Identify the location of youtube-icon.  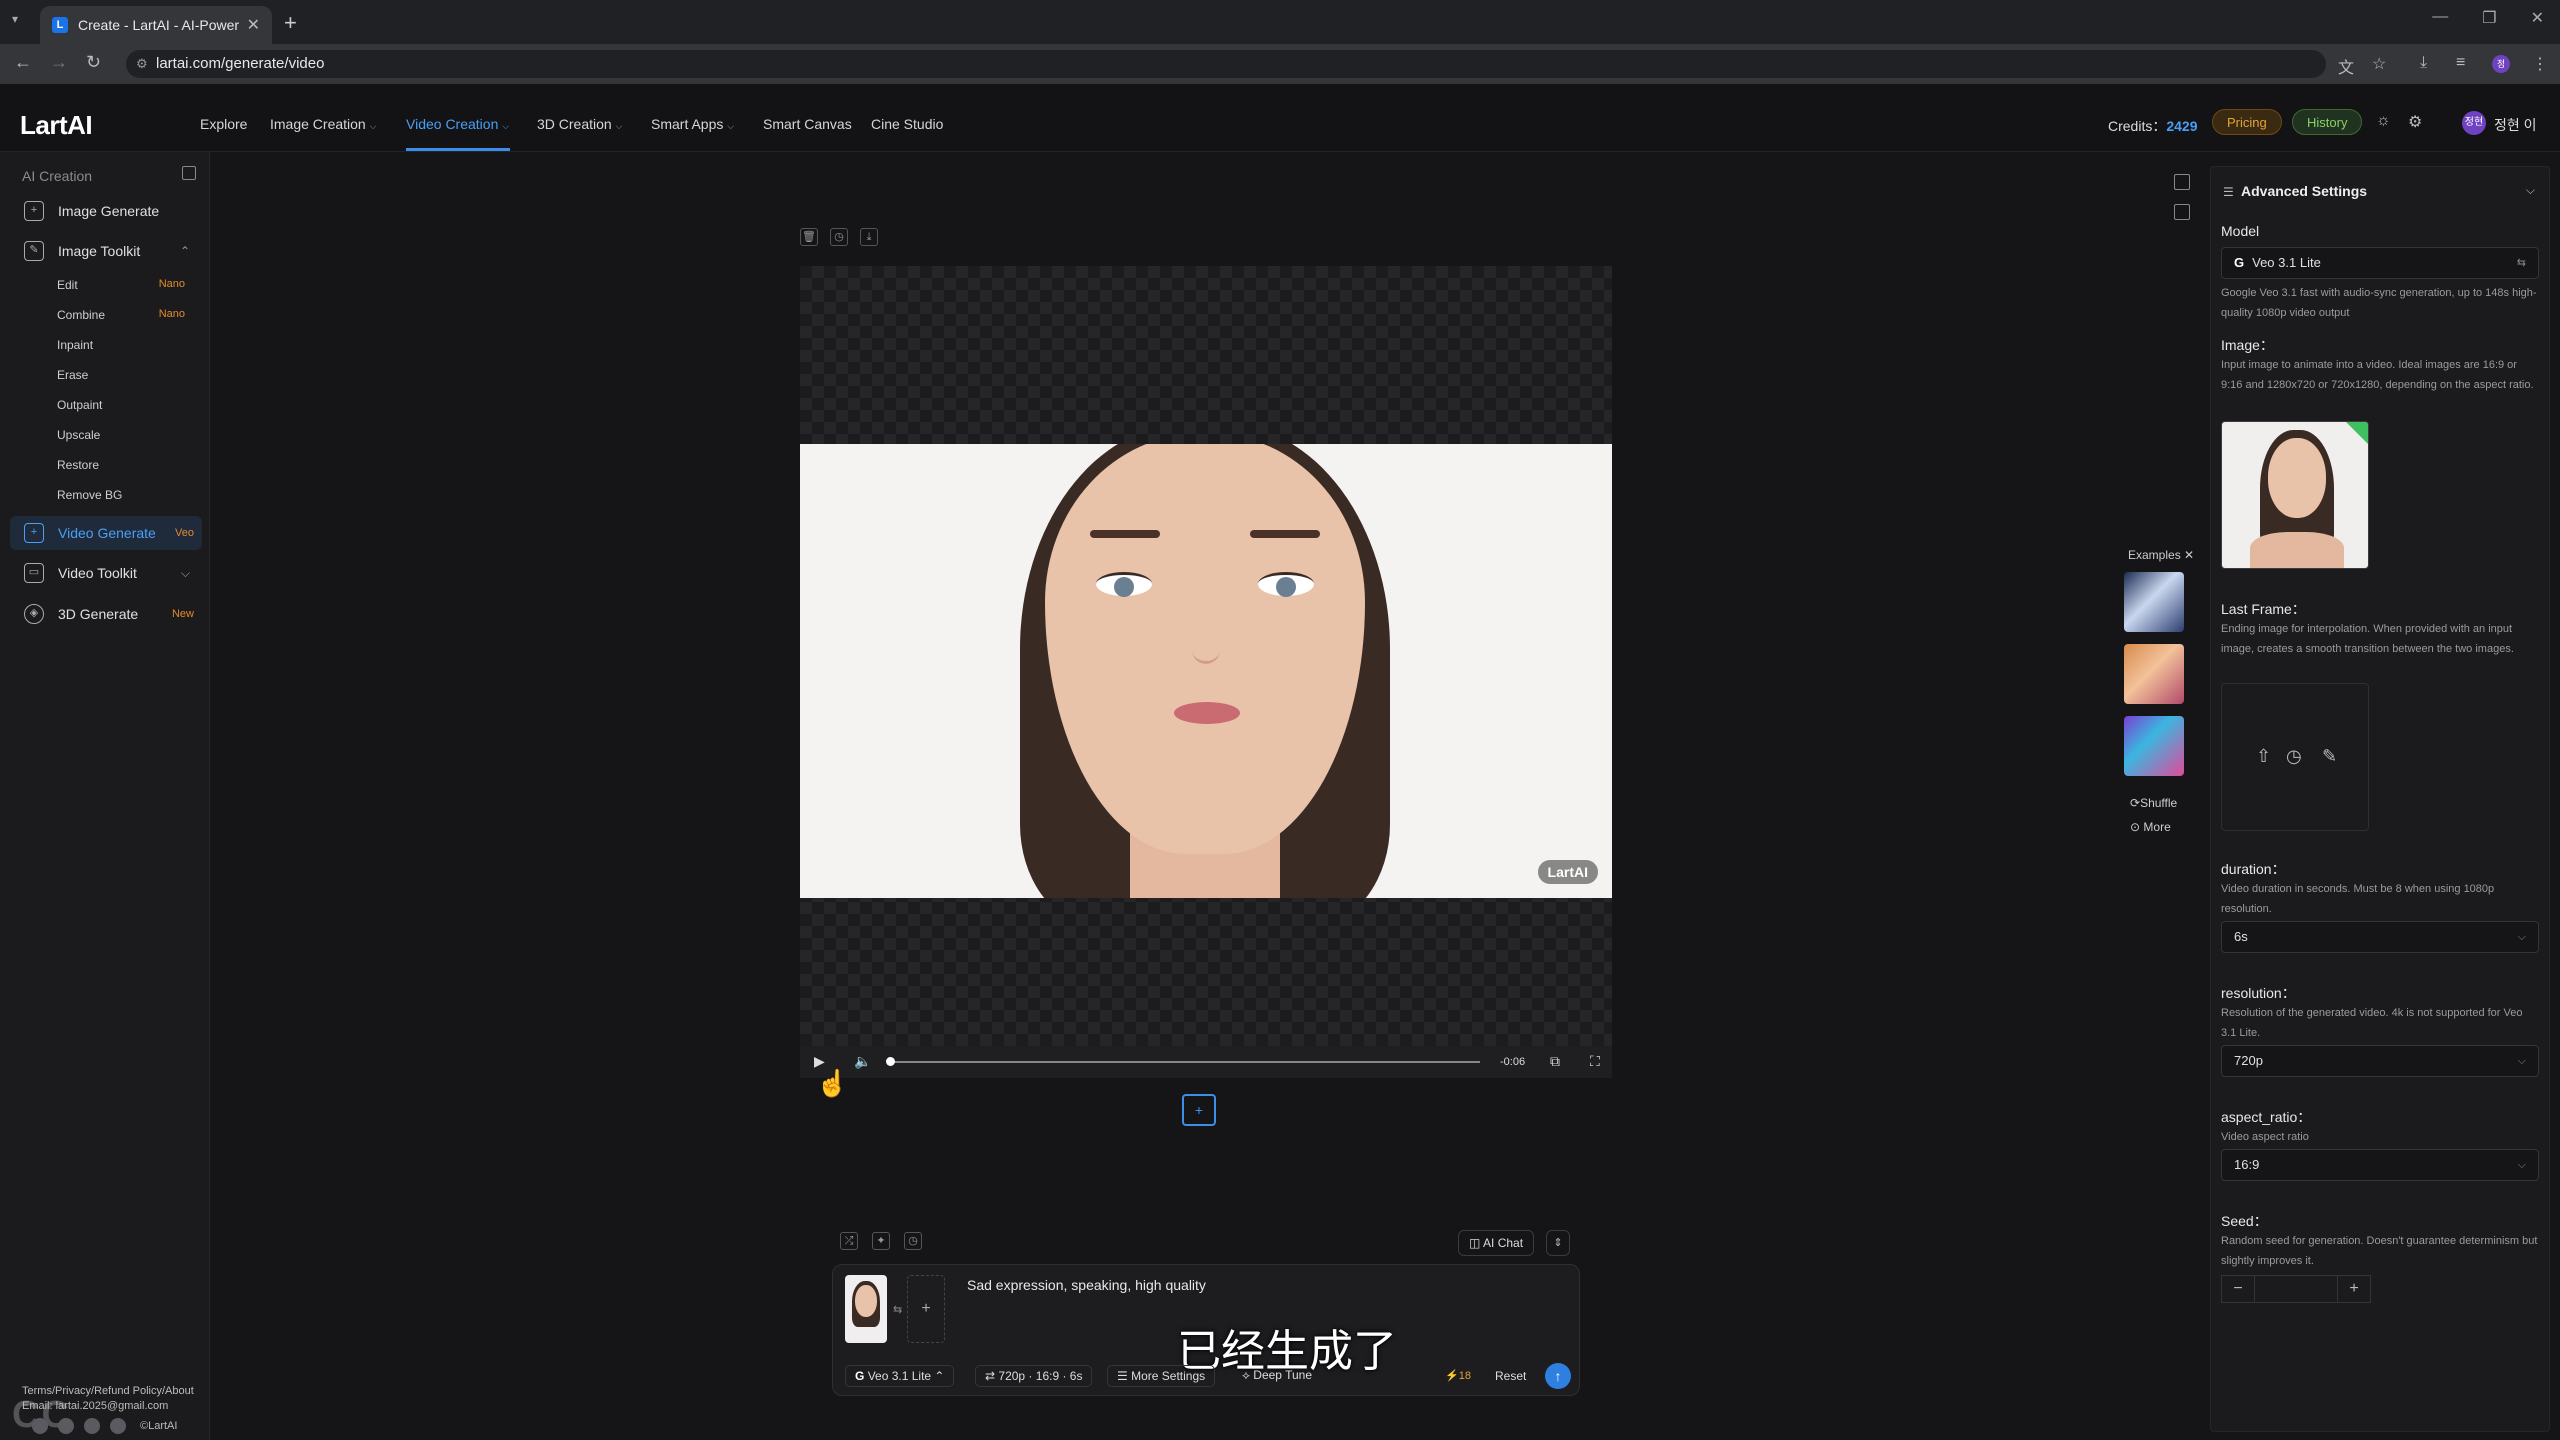
(66, 1426).